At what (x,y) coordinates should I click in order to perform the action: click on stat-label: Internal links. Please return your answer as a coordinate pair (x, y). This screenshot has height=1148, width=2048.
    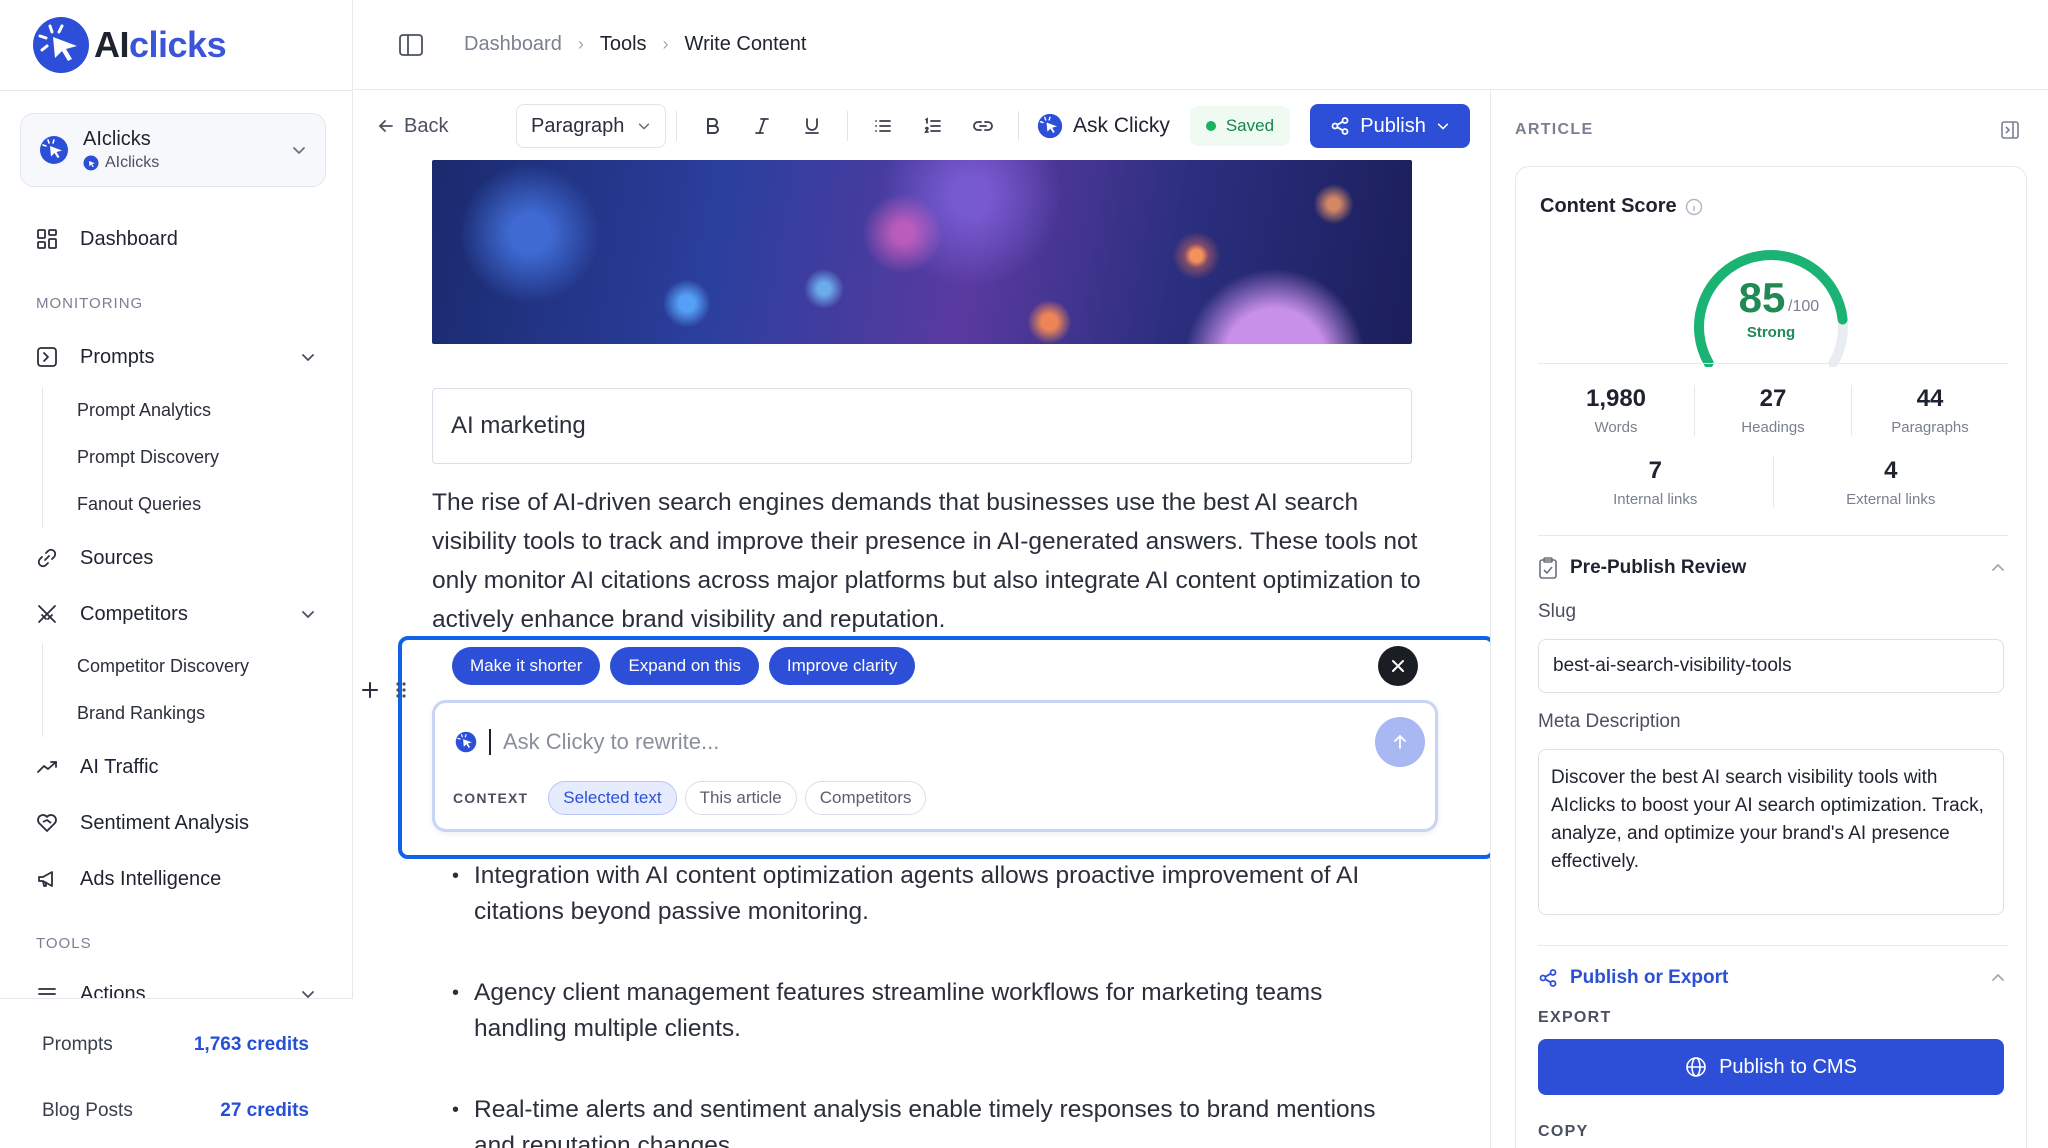
    Looking at the image, I should click on (1655, 499).